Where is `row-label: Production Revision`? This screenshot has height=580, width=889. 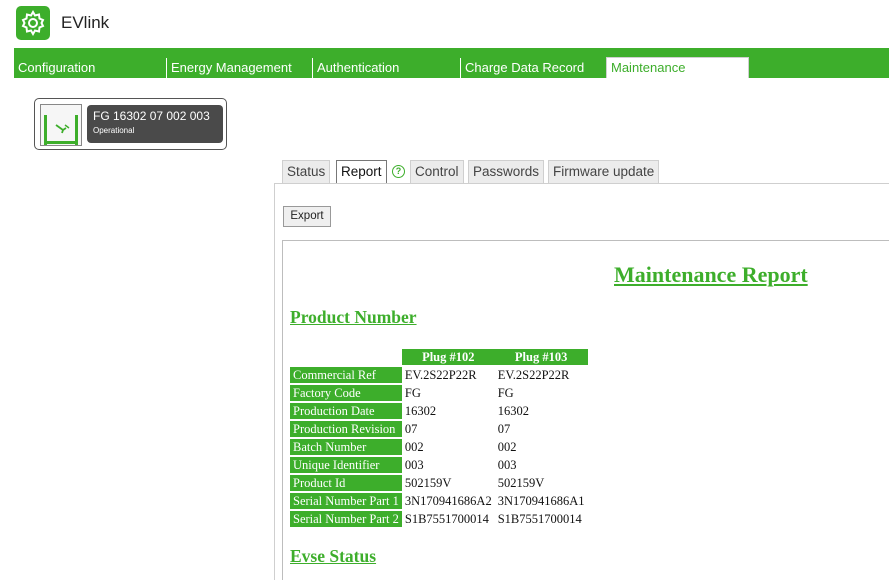
row-label: Production Revision is located at coordinates (346, 429).